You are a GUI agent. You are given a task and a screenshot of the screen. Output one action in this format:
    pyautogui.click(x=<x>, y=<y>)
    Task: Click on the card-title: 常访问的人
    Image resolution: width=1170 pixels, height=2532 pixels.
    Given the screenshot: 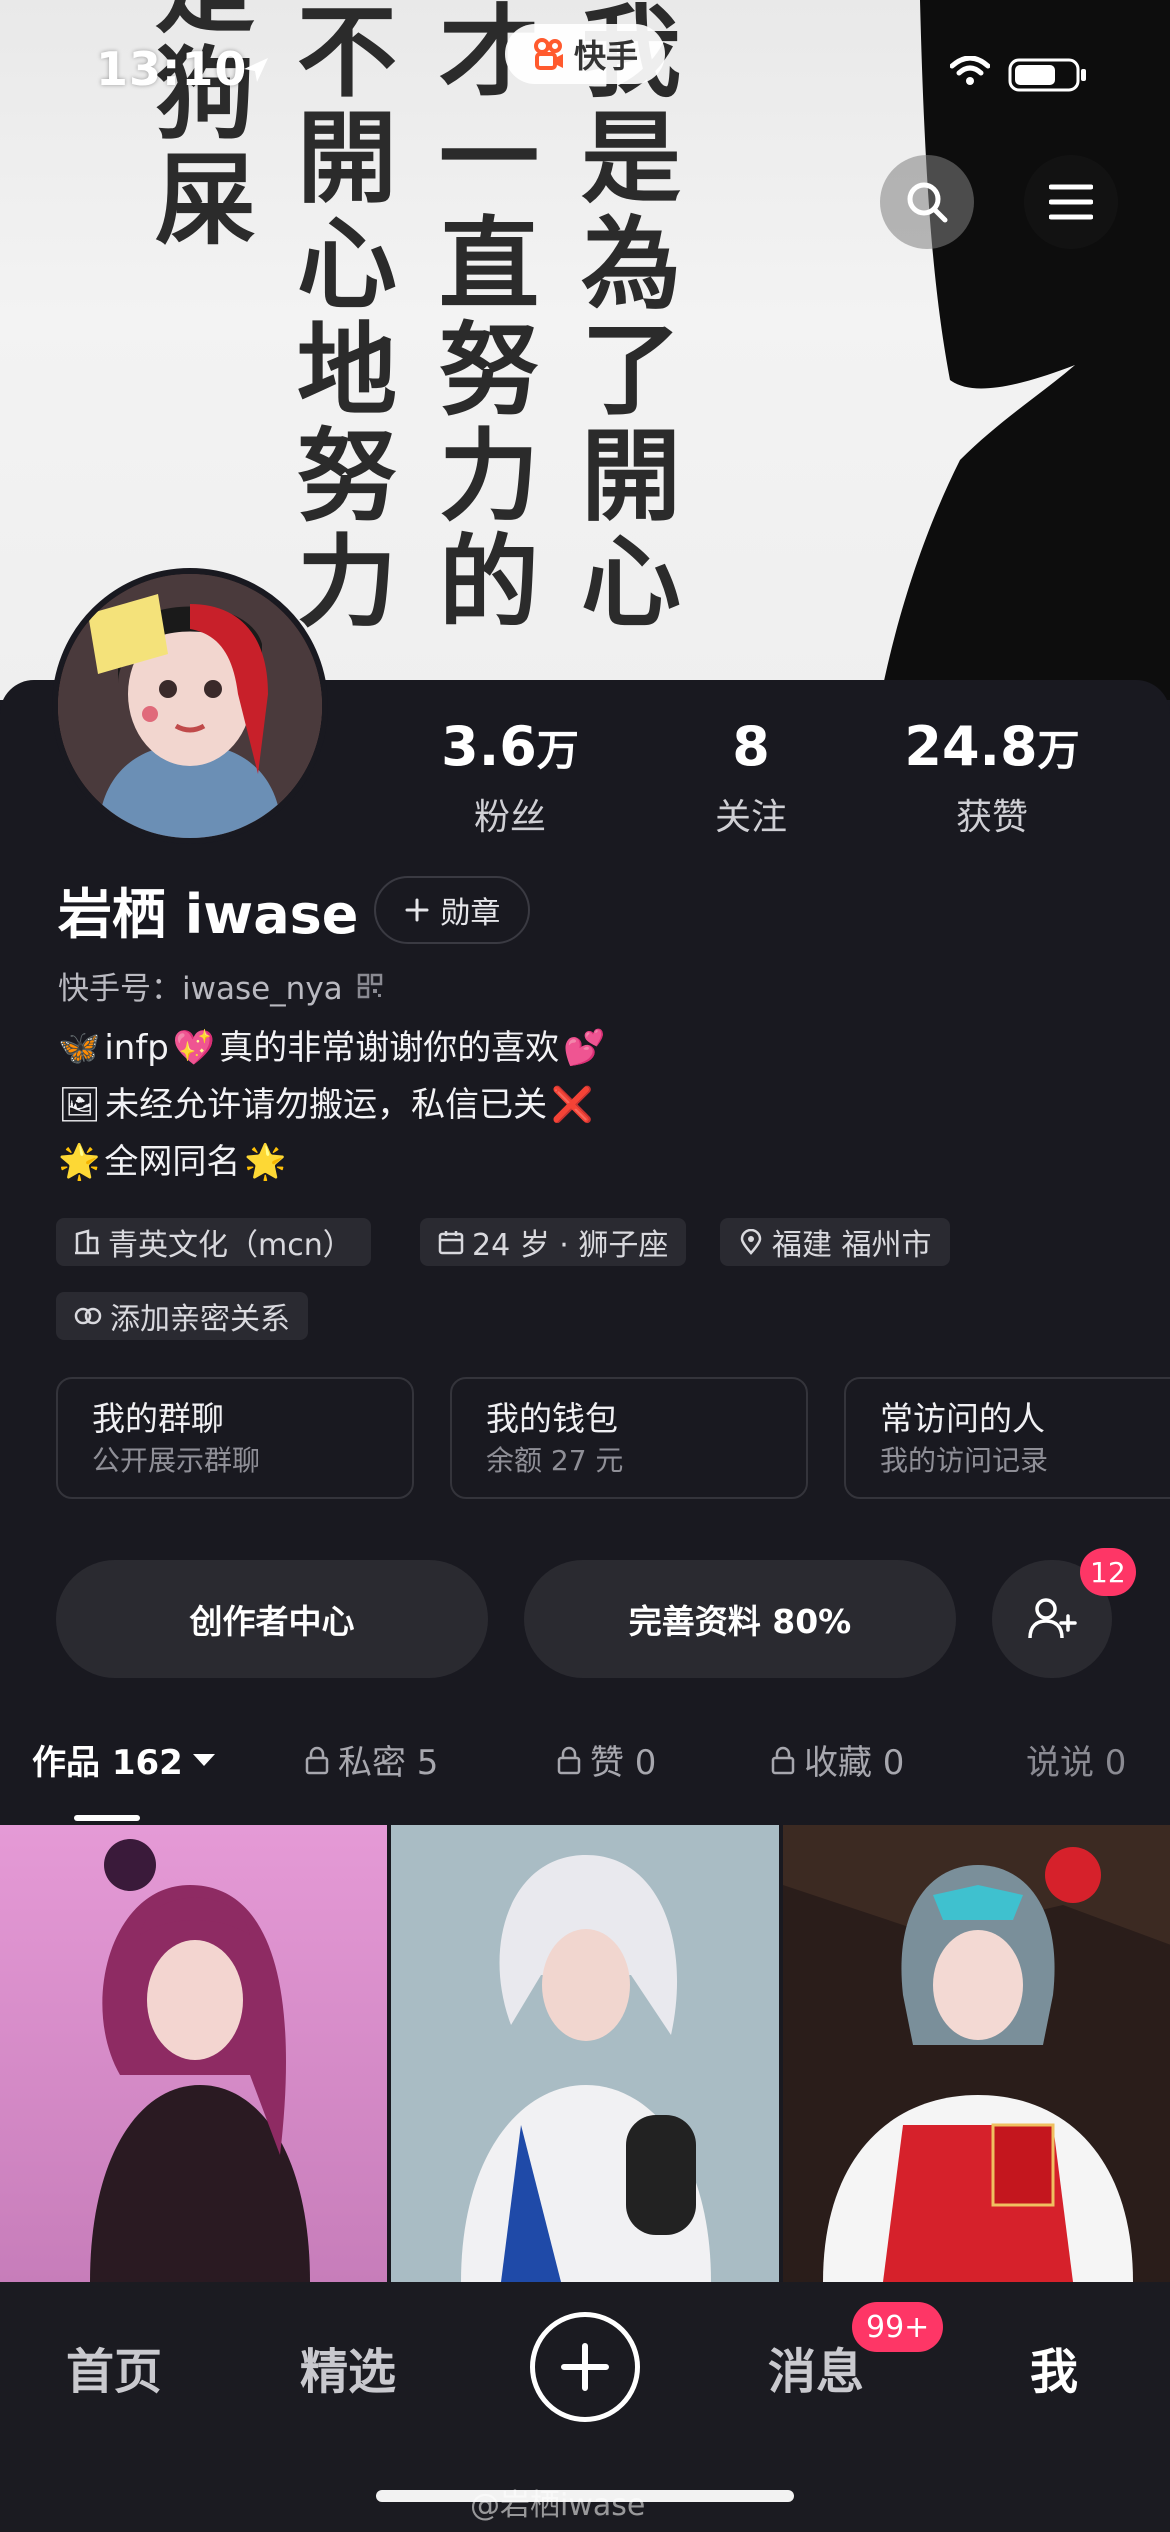 What is the action you would take?
    pyautogui.click(x=962, y=1418)
    